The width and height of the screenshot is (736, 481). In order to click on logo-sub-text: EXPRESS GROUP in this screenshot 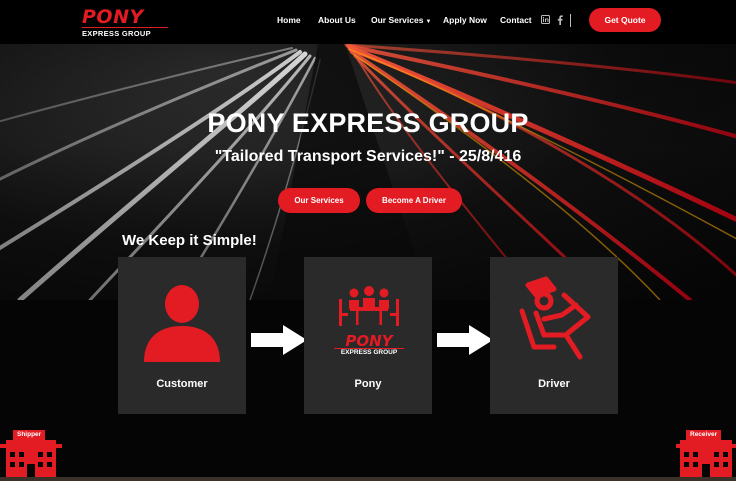, I will do `click(125, 32)`.